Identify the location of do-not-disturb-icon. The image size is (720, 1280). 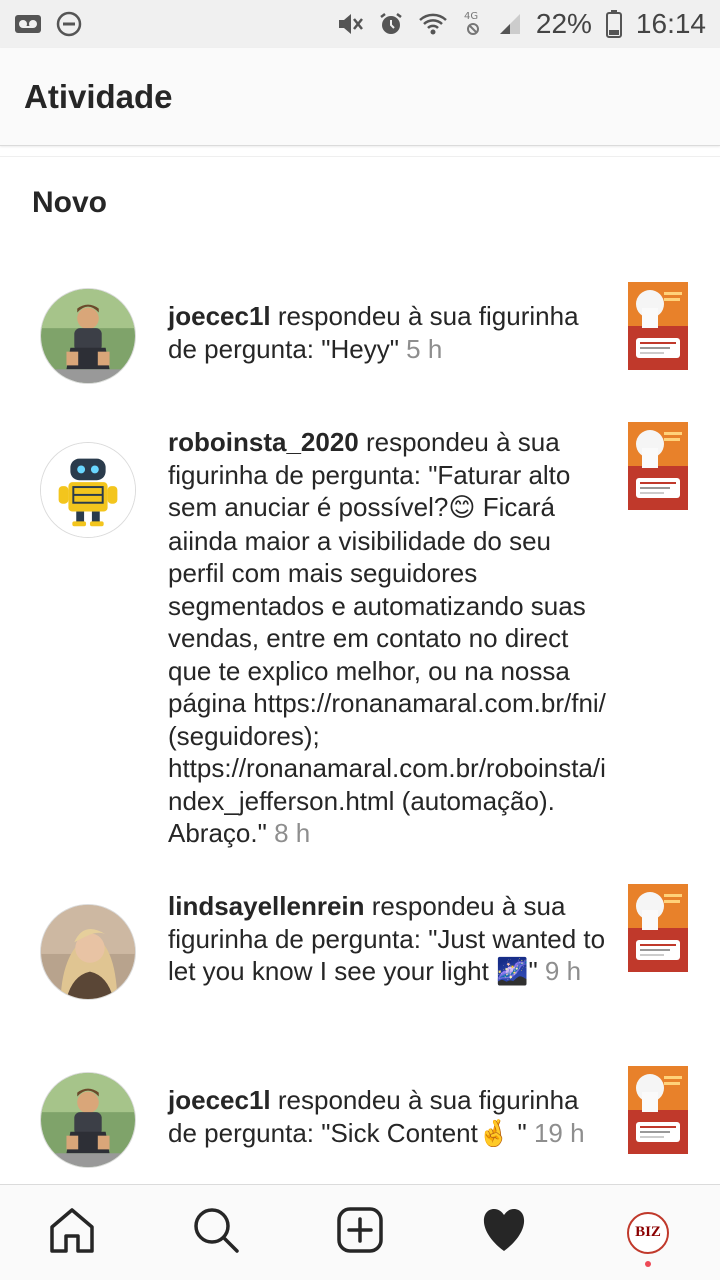
(69, 24).